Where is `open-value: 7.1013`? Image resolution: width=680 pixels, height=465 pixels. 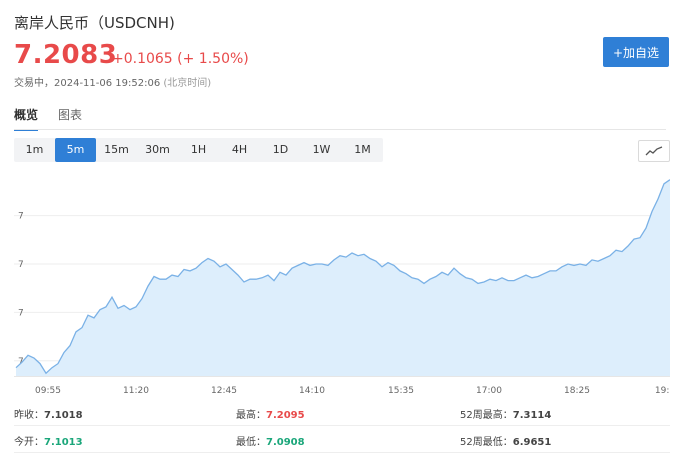 open-value: 7.1013 is located at coordinates (63, 442).